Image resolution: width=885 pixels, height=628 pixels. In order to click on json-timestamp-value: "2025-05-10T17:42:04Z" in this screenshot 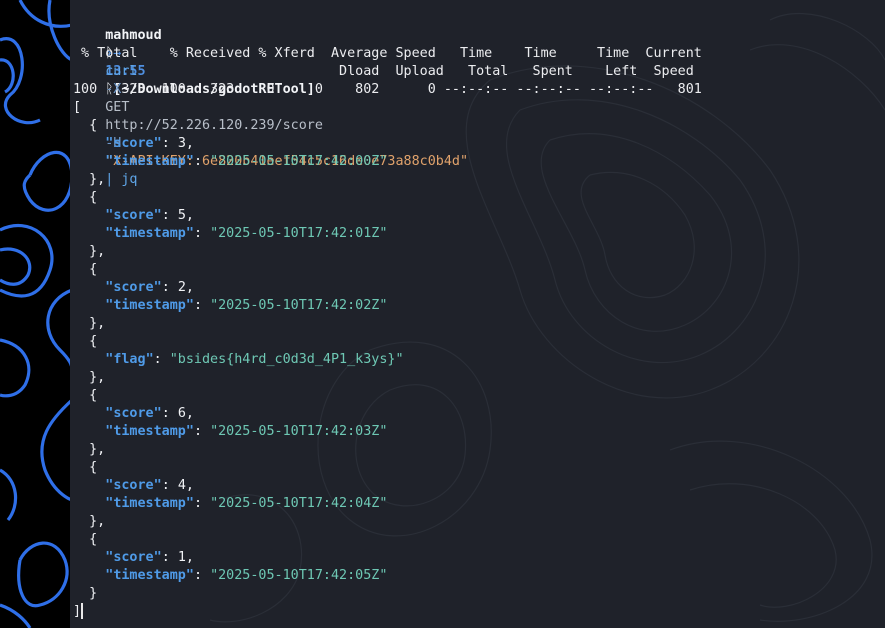, I will do `click(299, 503)`.